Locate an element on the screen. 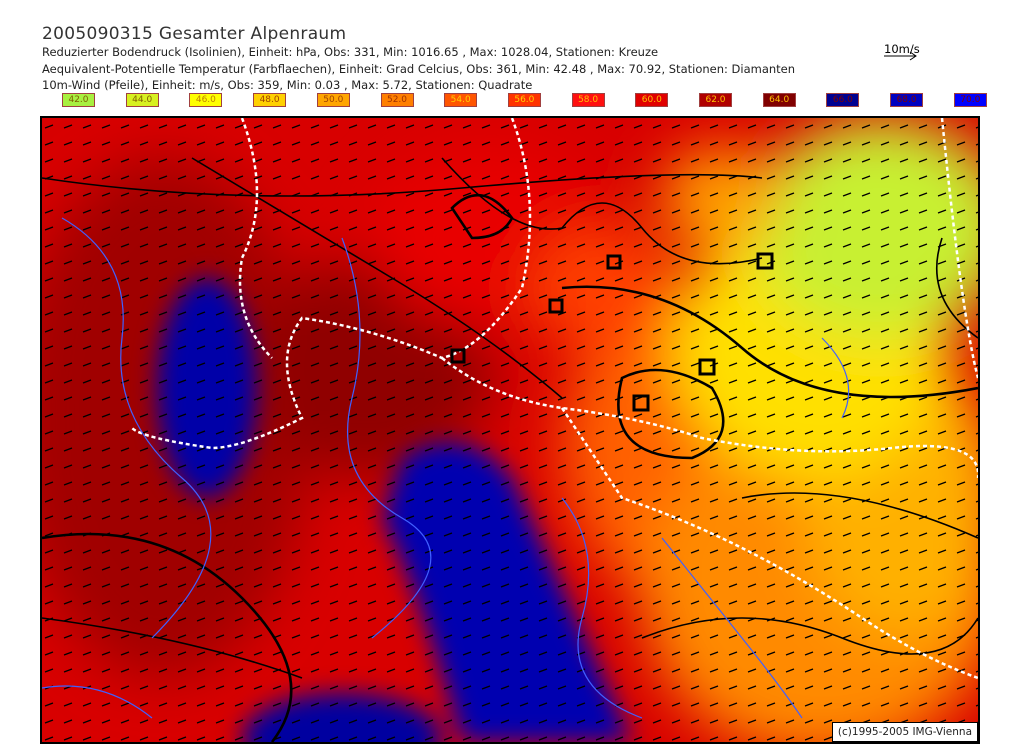  legend-item: 58.0 is located at coordinates (588, 100).